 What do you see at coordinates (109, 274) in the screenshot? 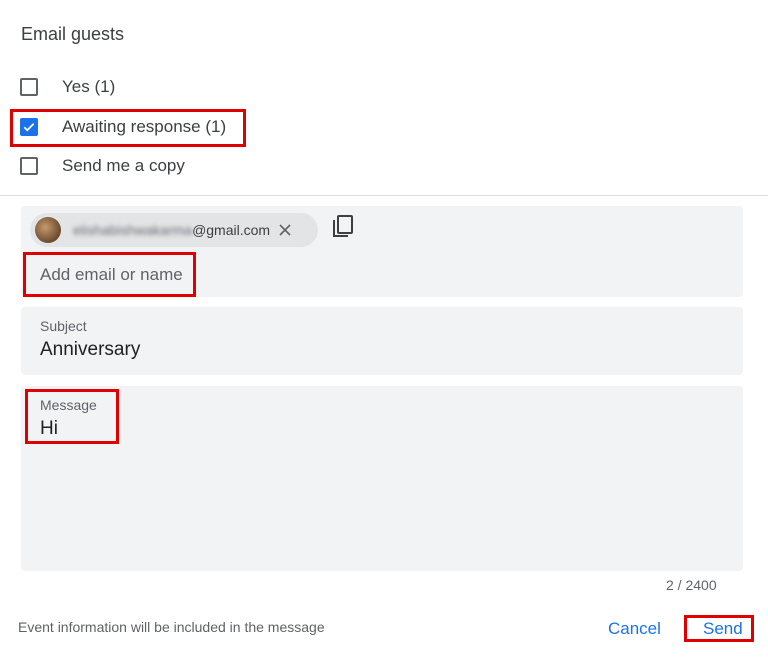
I see `highlight-add-email` at bounding box center [109, 274].